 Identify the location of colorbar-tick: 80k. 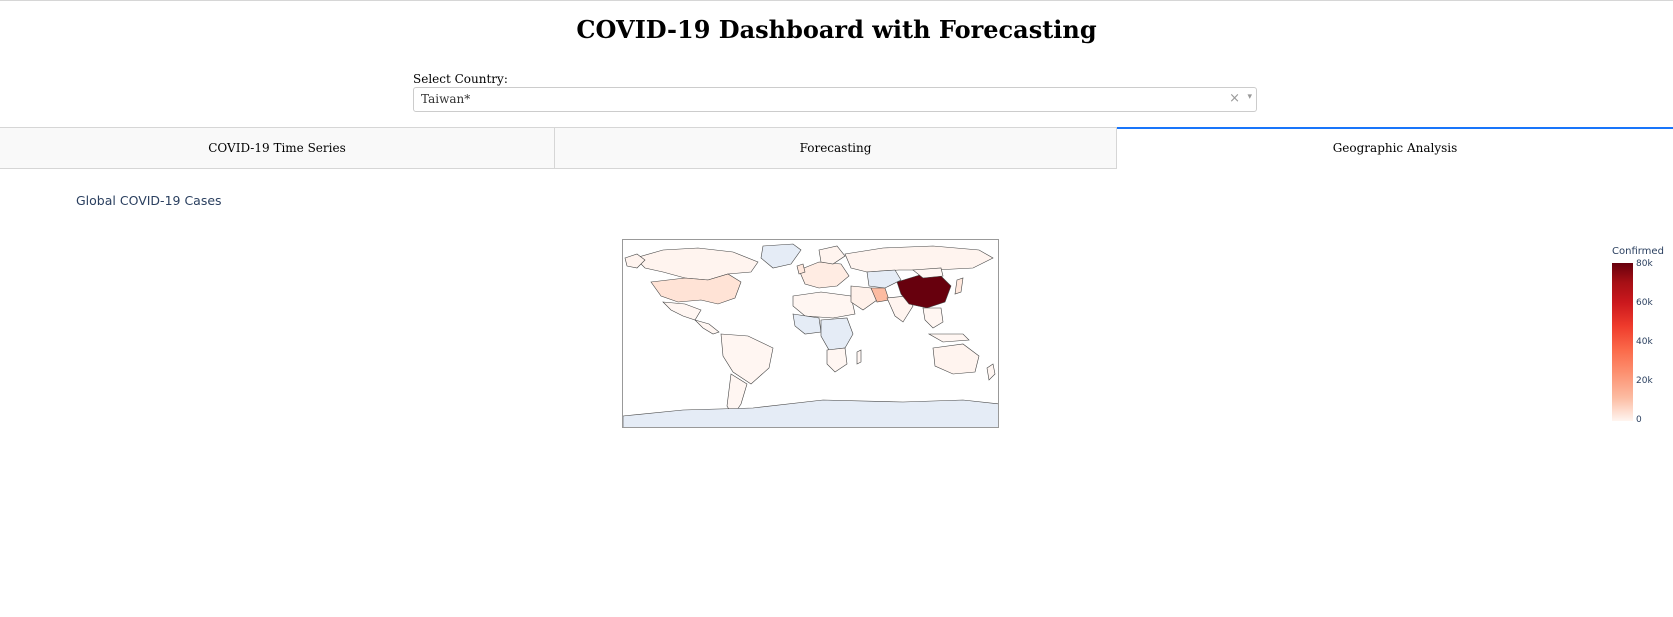
(1644, 264).